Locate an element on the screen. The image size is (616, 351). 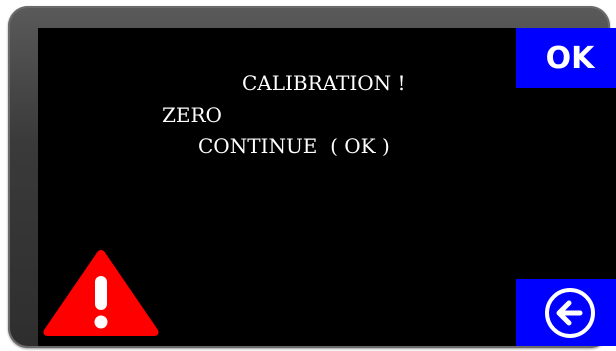
arrow-left-circle-icon is located at coordinates (570, 312).